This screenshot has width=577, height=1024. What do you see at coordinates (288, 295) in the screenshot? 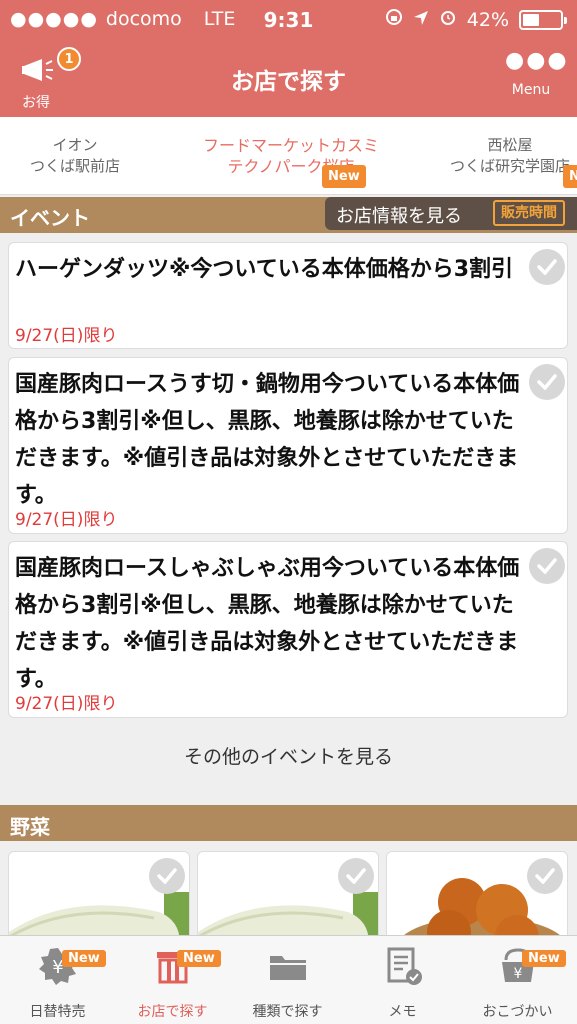
I see `event-card: ハーゲンダッツ※今ついている本体価格から3割引 9/27(日)限り` at bounding box center [288, 295].